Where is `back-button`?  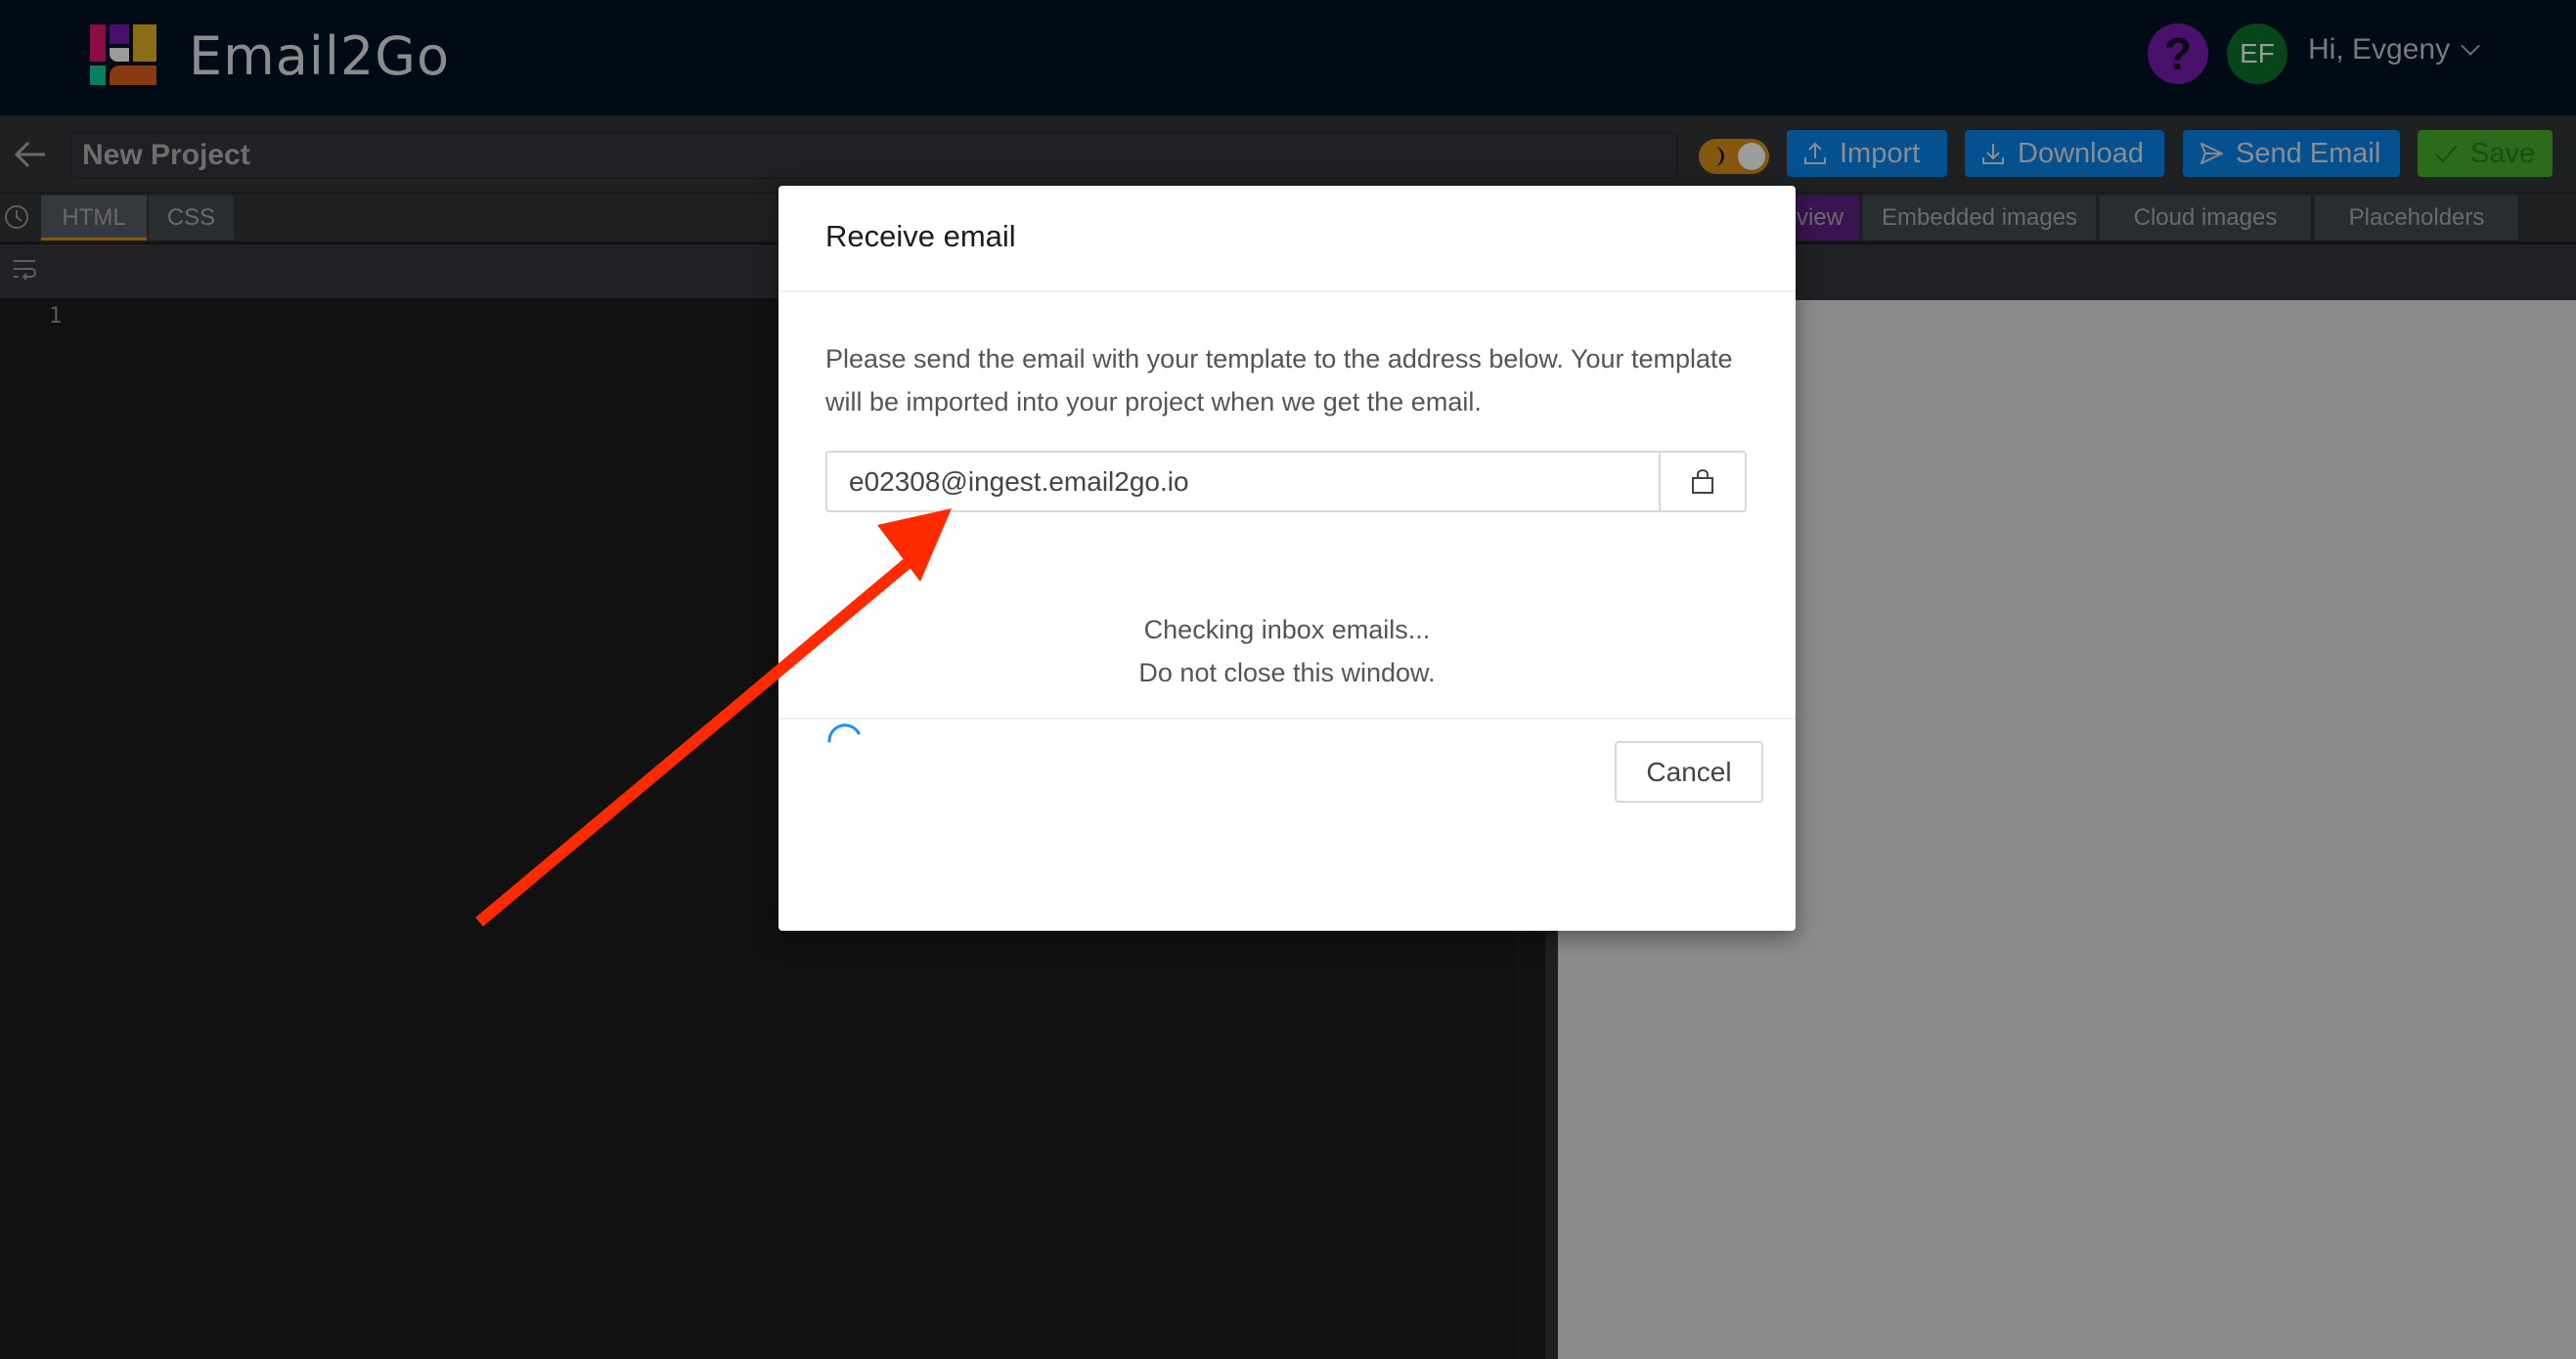
back-button is located at coordinates (30, 154).